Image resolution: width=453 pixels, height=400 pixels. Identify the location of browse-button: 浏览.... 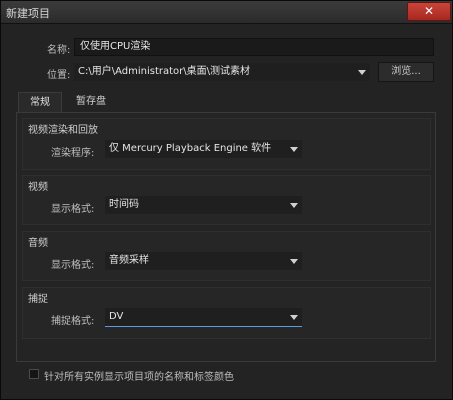
(406, 72).